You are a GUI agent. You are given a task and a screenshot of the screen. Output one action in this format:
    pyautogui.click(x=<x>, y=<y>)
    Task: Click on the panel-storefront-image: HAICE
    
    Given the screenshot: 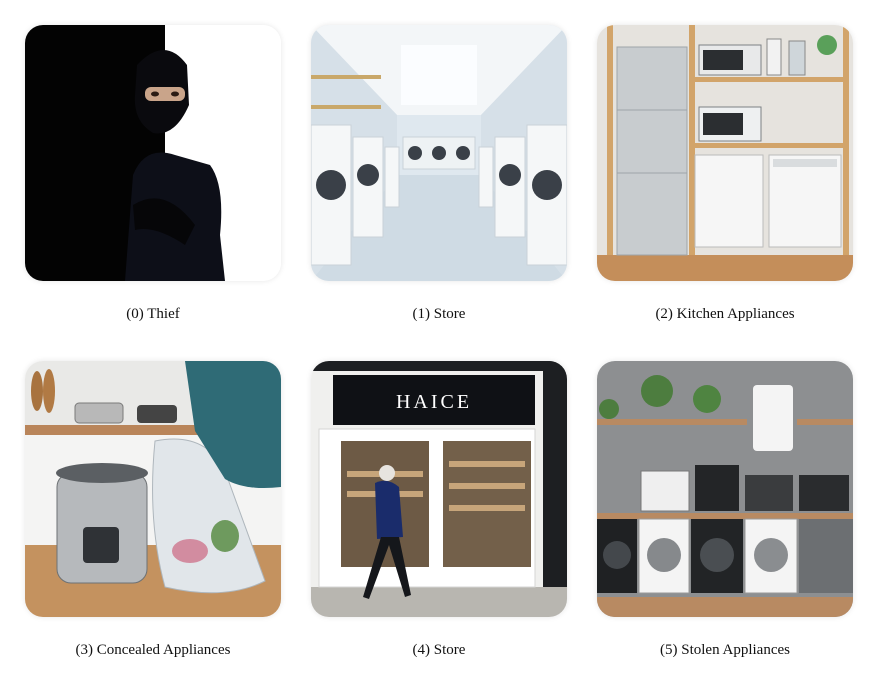 What is the action you would take?
    pyautogui.click(x=439, y=489)
    